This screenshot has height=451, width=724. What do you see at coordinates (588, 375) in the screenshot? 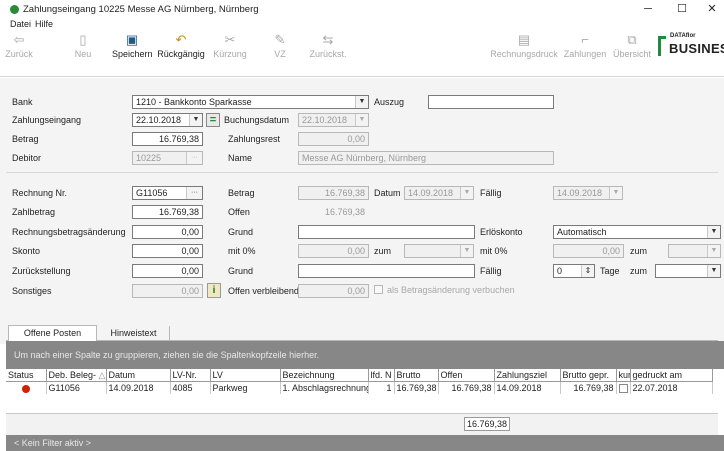
I see `col-header-brutto-gepr: Brutto gepr.` at bounding box center [588, 375].